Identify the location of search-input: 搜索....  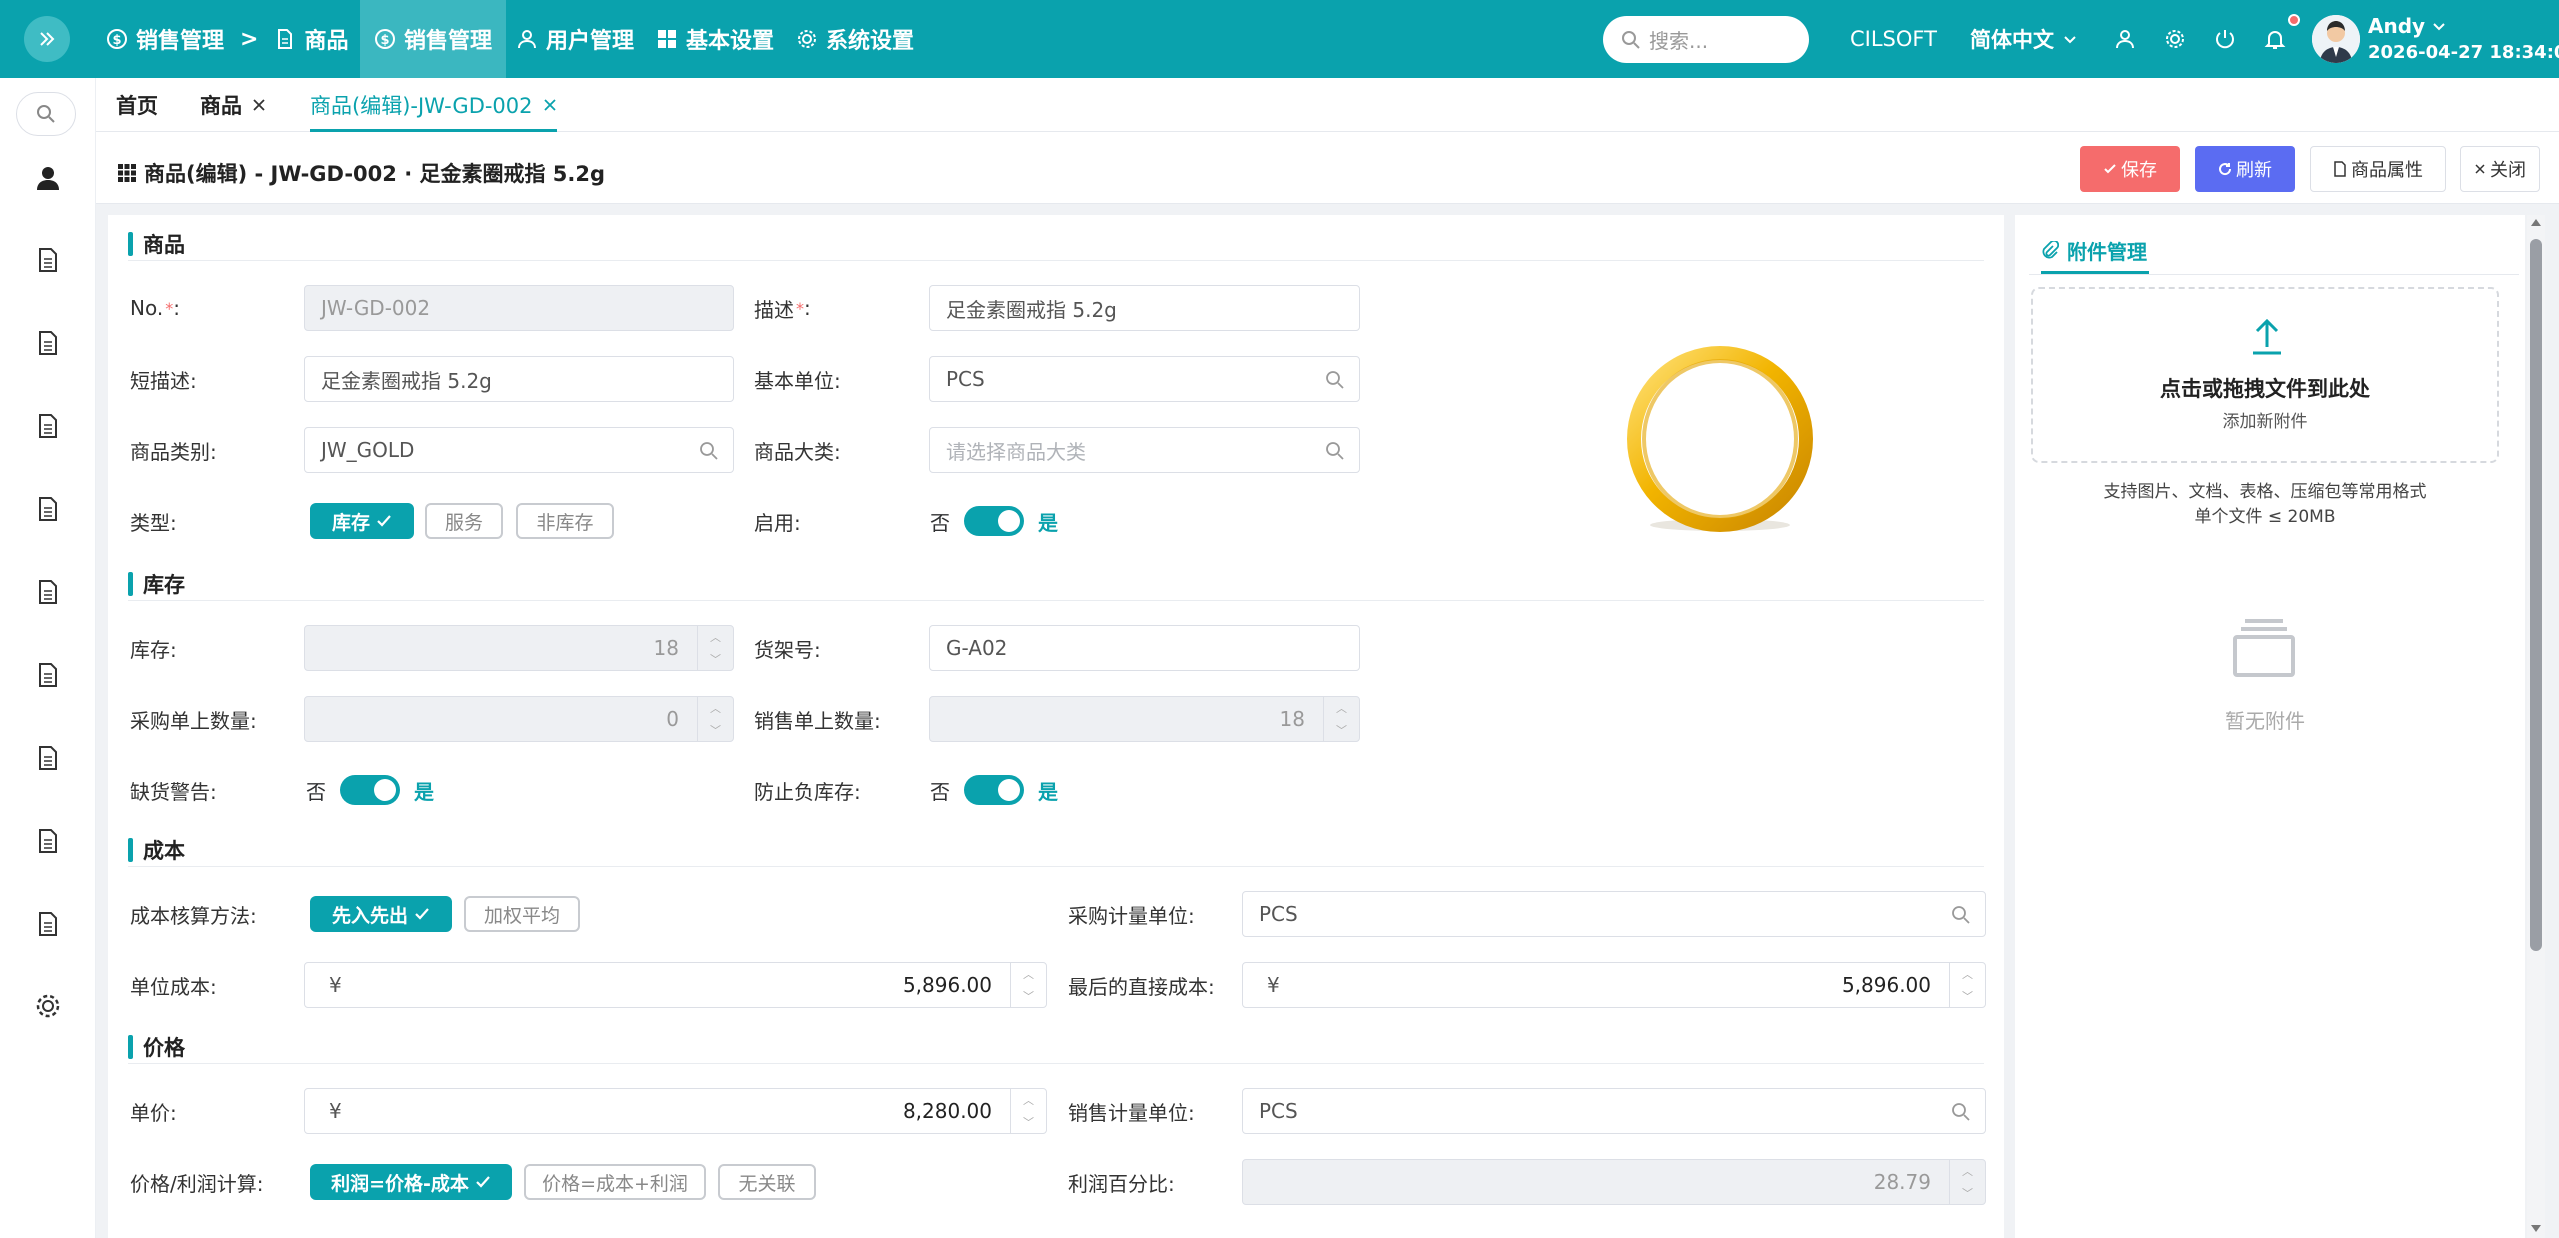
(1706, 39).